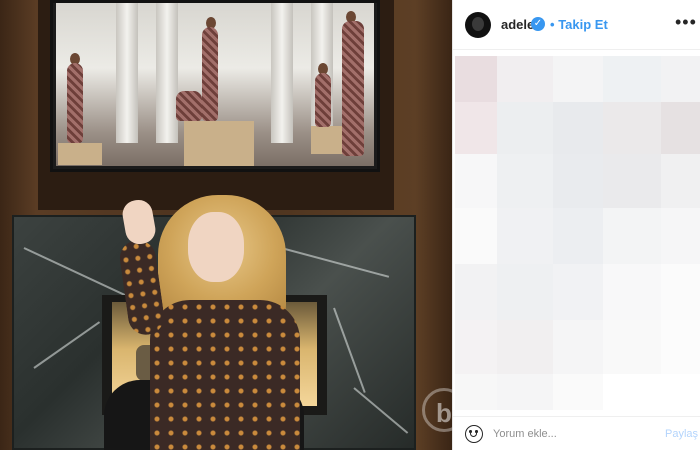  I want to click on comment-bar: Paylaş, so click(576, 433).